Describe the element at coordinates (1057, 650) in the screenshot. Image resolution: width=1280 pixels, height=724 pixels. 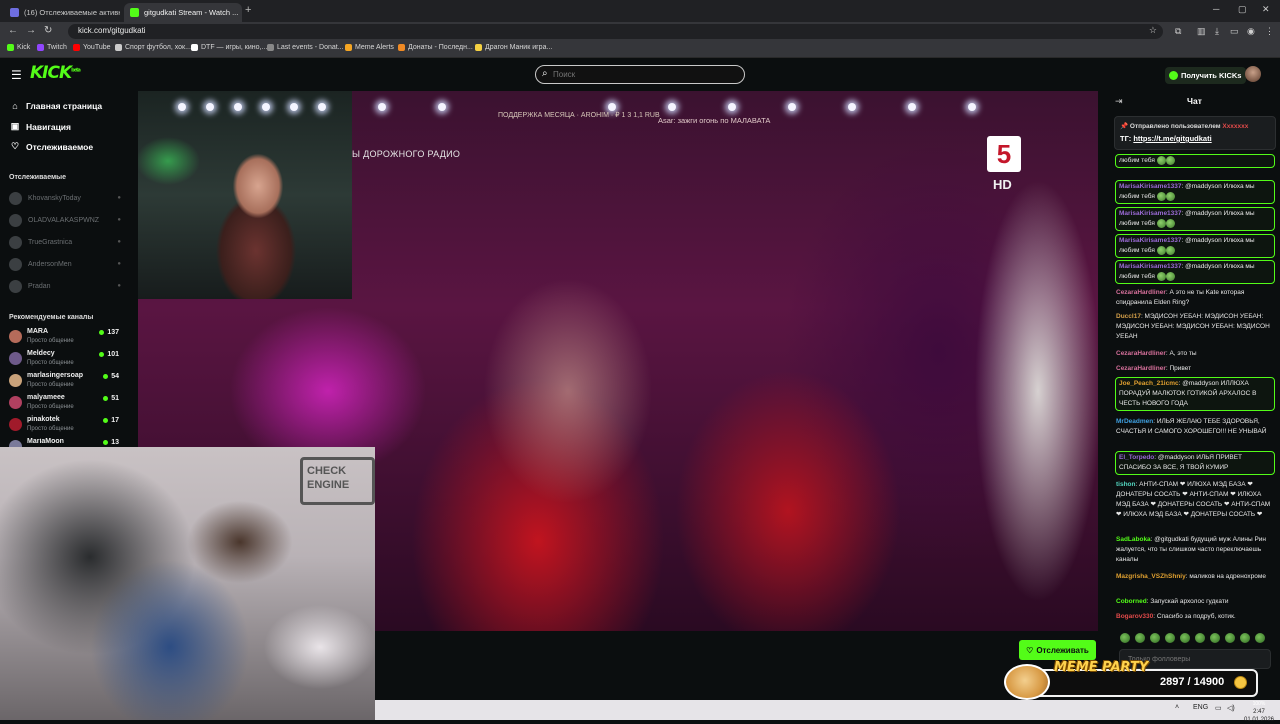
I see `follow-button: ♡ Отслеживать` at that location.